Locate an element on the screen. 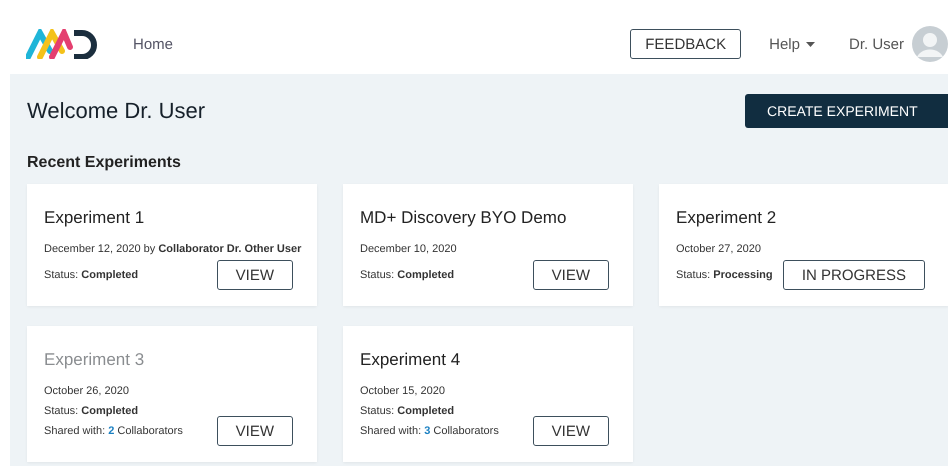 The height and width of the screenshot is (466, 948). collaborator-count-link: 2 is located at coordinates (111, 431).